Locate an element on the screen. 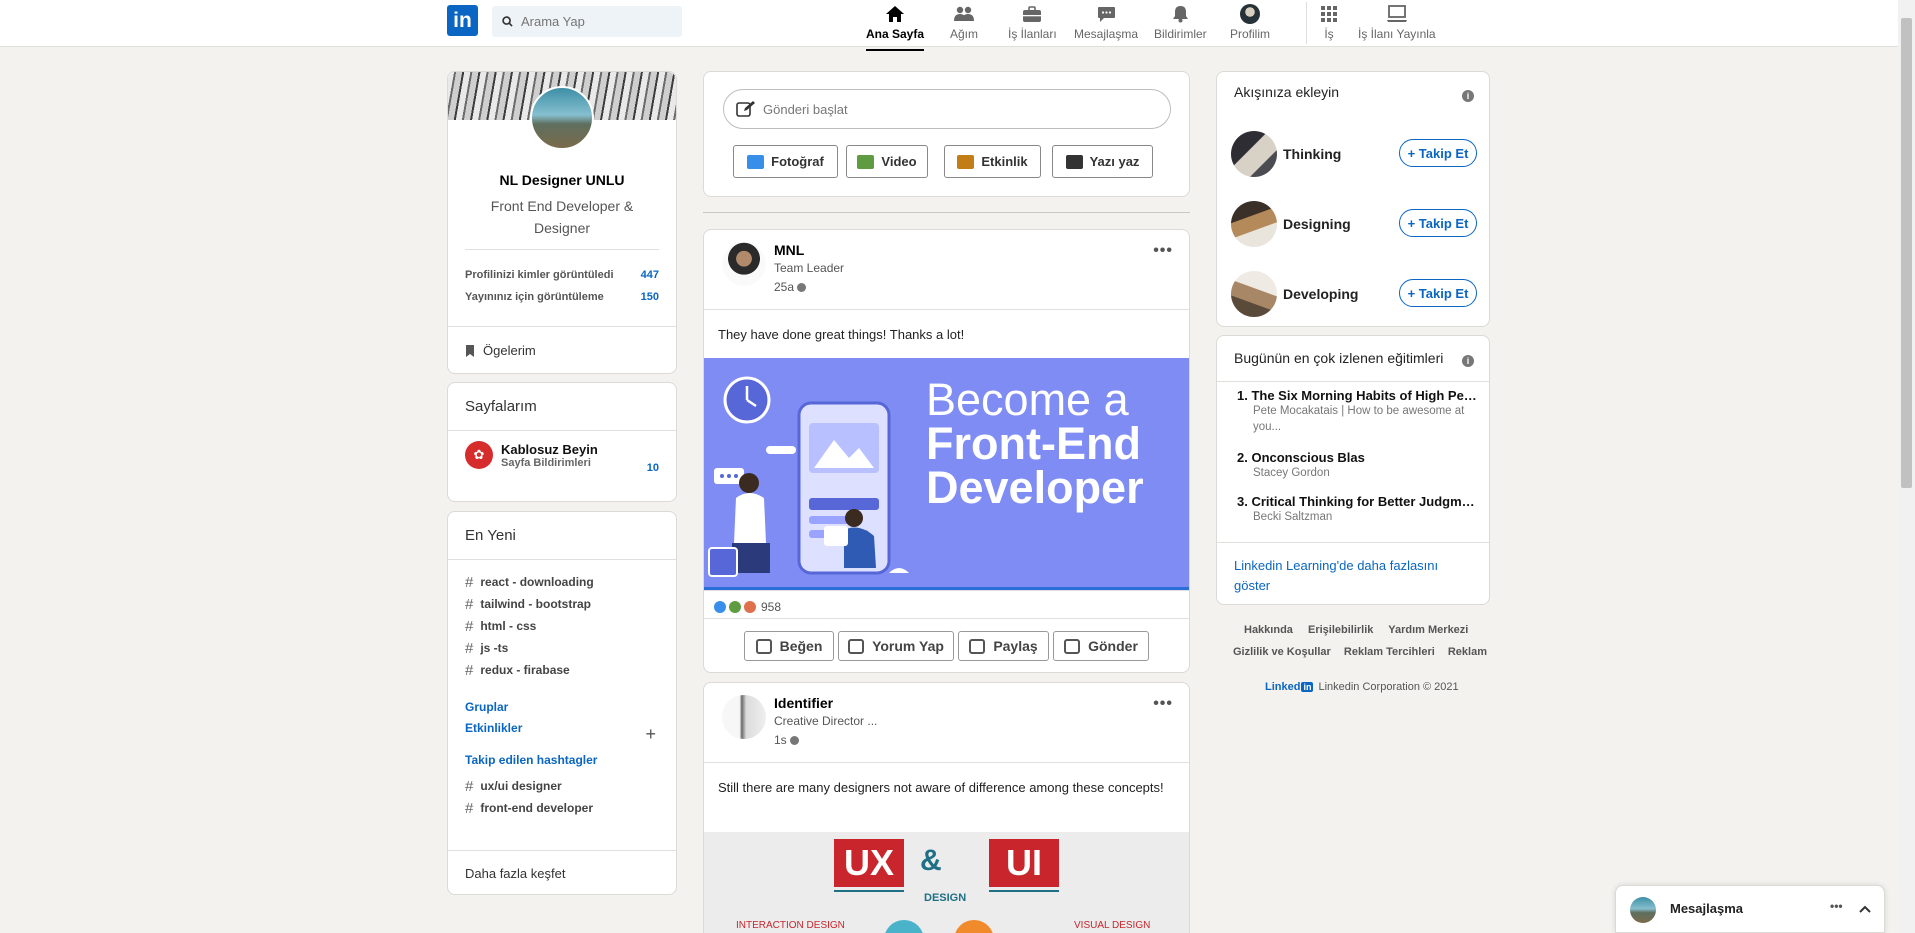 This screenshot has width=1915, height=933. nav-home: Ana Sayfa is located at coordinates (895, 27).